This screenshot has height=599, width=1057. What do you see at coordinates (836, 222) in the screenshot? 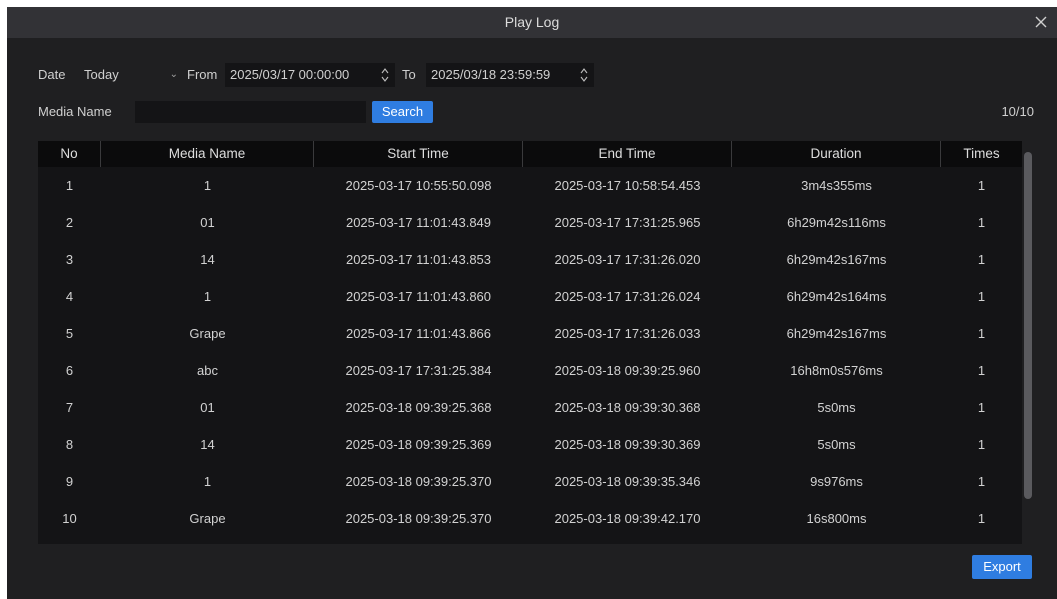
I see `cell-duration: 6h29m42s116ms` at bounding box center [836, 222].